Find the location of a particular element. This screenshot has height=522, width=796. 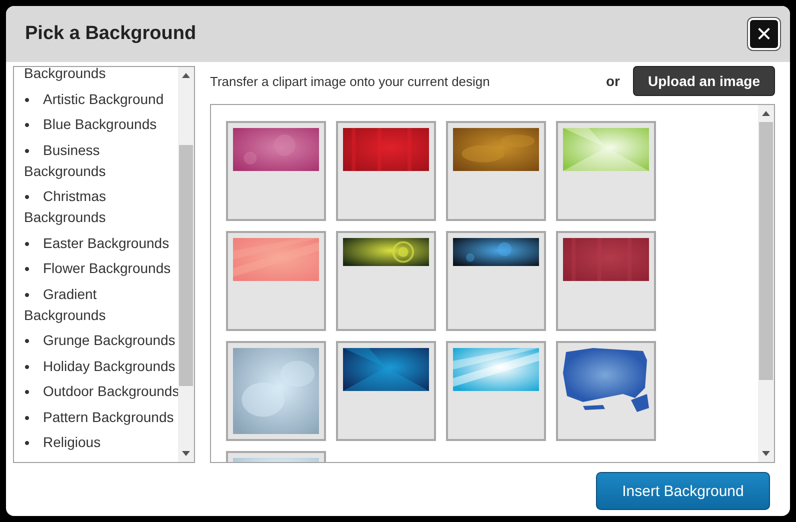

insert-background-button: Insert Background is located at coordinates (683, 491).